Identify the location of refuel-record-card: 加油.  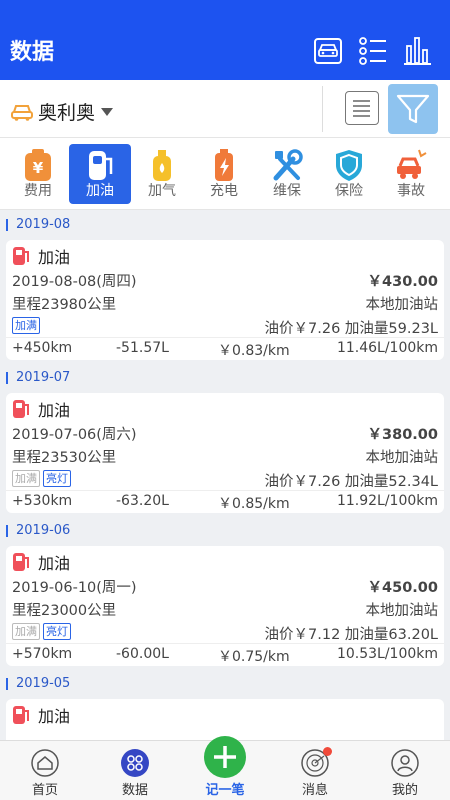
(225, 719).